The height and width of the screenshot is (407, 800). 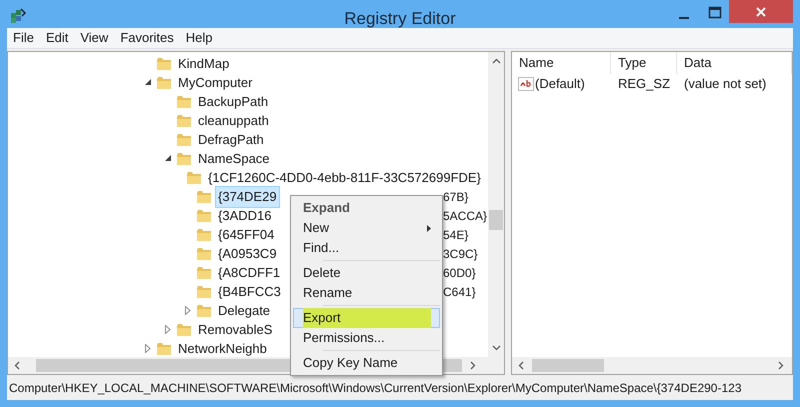 I want to click on tree-item: {B4BFCC3, so click(x=249, y=291).